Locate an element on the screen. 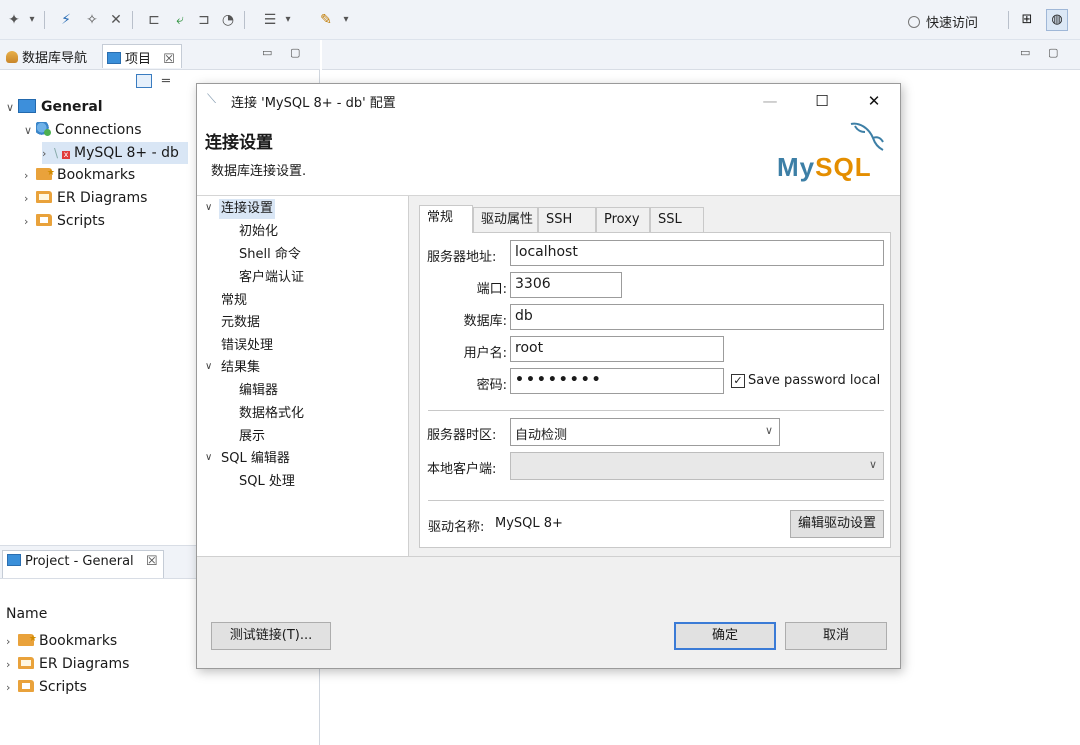 This screenshot has width=1080, height=745. tree-item-bookmarks: › Bookmarks is located at coordinates (80, 174).